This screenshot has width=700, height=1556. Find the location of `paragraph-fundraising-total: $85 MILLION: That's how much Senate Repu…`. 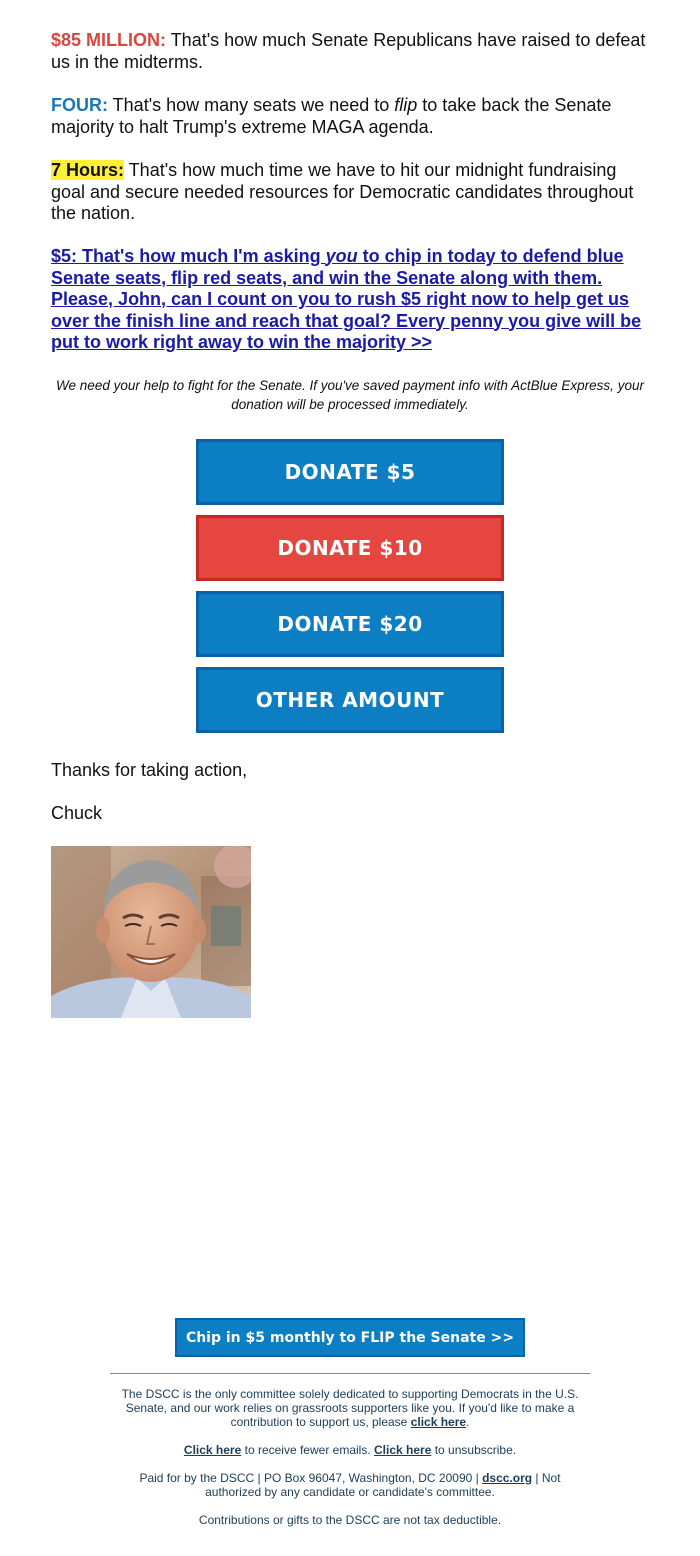

paragraph-fundraising-total: $85 MILLION: That's how much Senate Repu… is located at coordinates (350, 51).